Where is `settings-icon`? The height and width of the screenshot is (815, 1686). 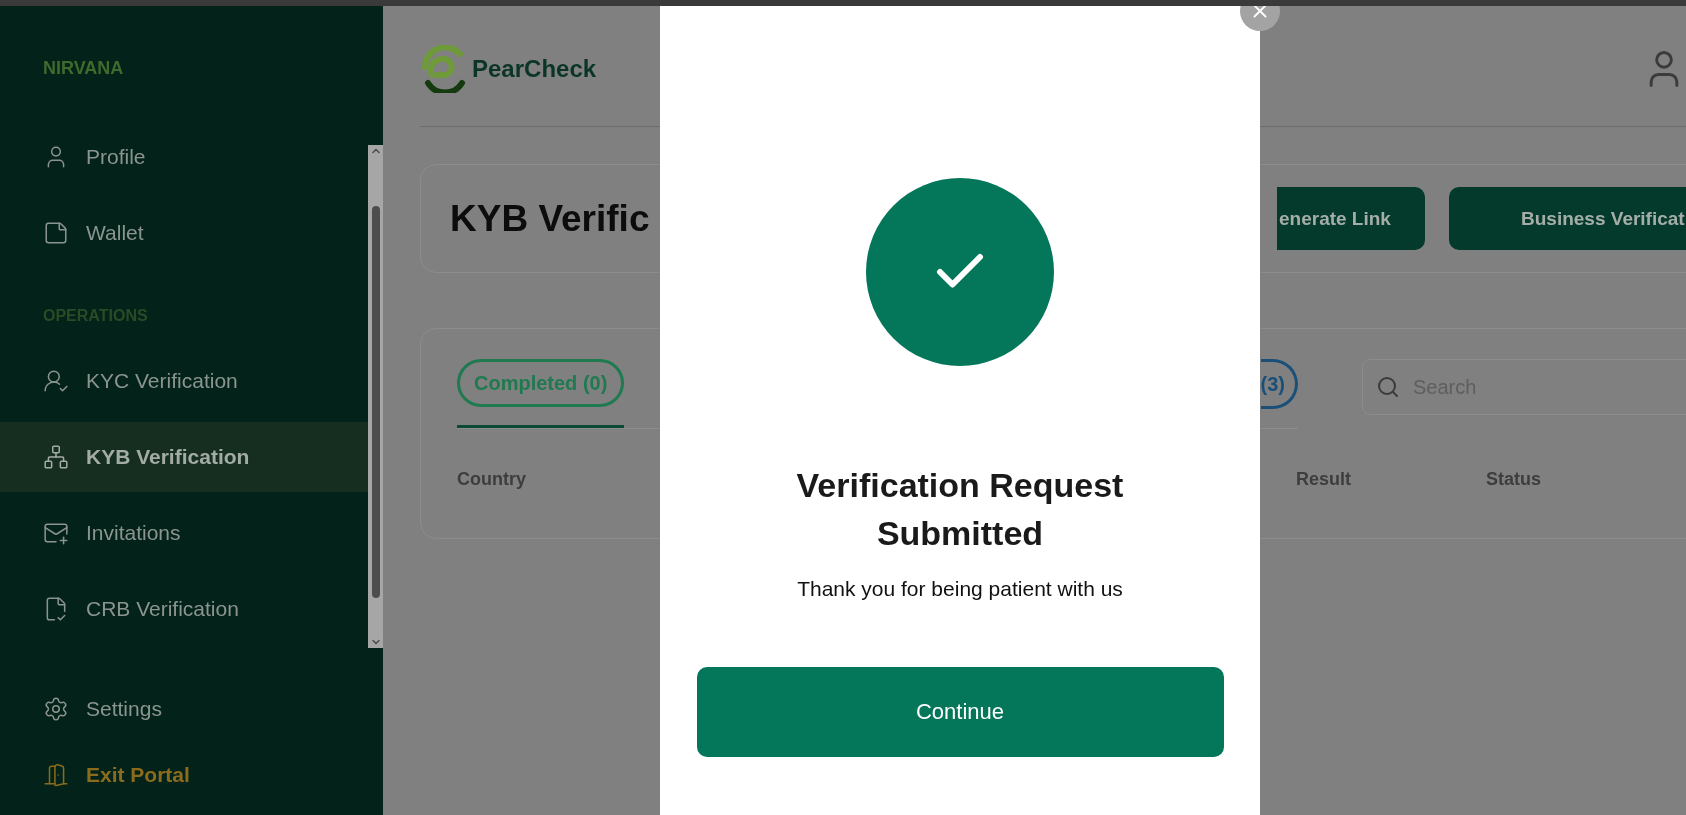
settings-icon is located at coordinates (56, 709).